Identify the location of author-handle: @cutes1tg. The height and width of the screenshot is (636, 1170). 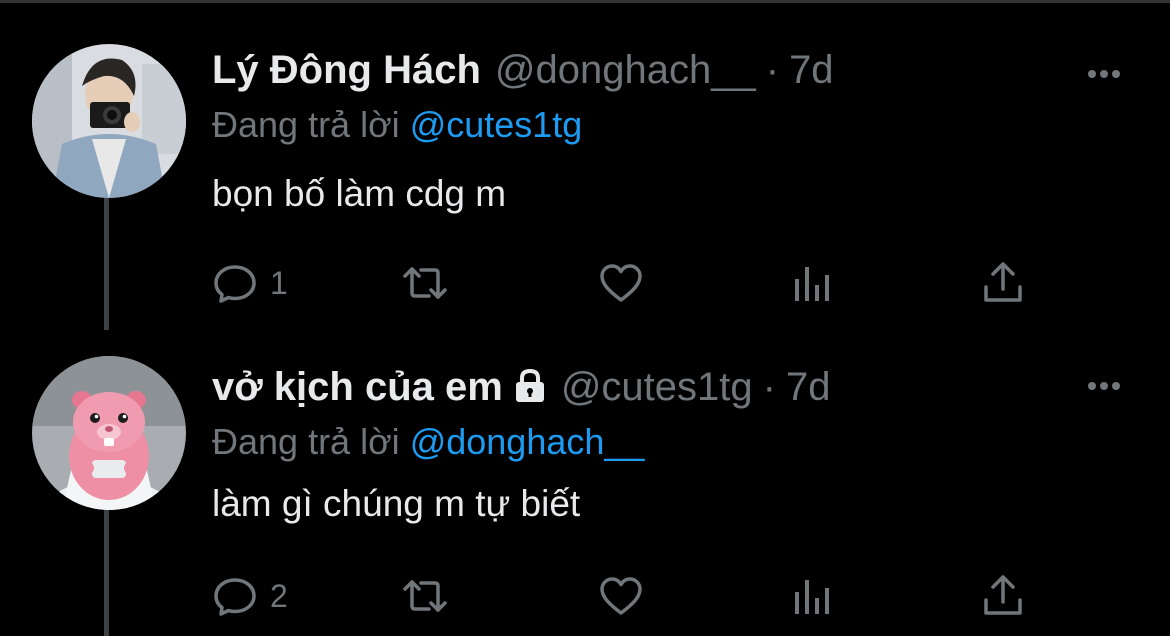
(657, 387).